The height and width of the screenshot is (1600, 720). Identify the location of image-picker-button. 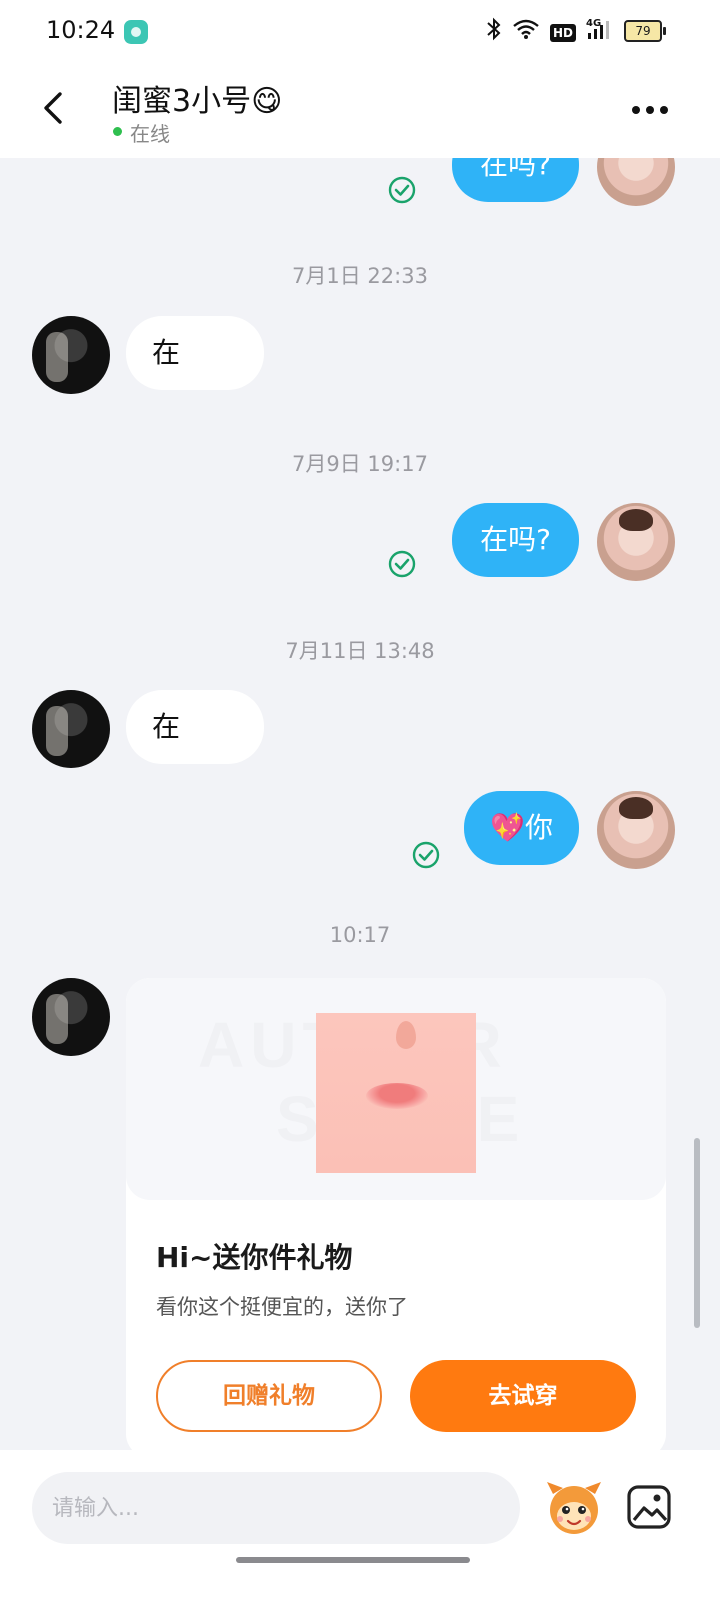
(649, 1507).